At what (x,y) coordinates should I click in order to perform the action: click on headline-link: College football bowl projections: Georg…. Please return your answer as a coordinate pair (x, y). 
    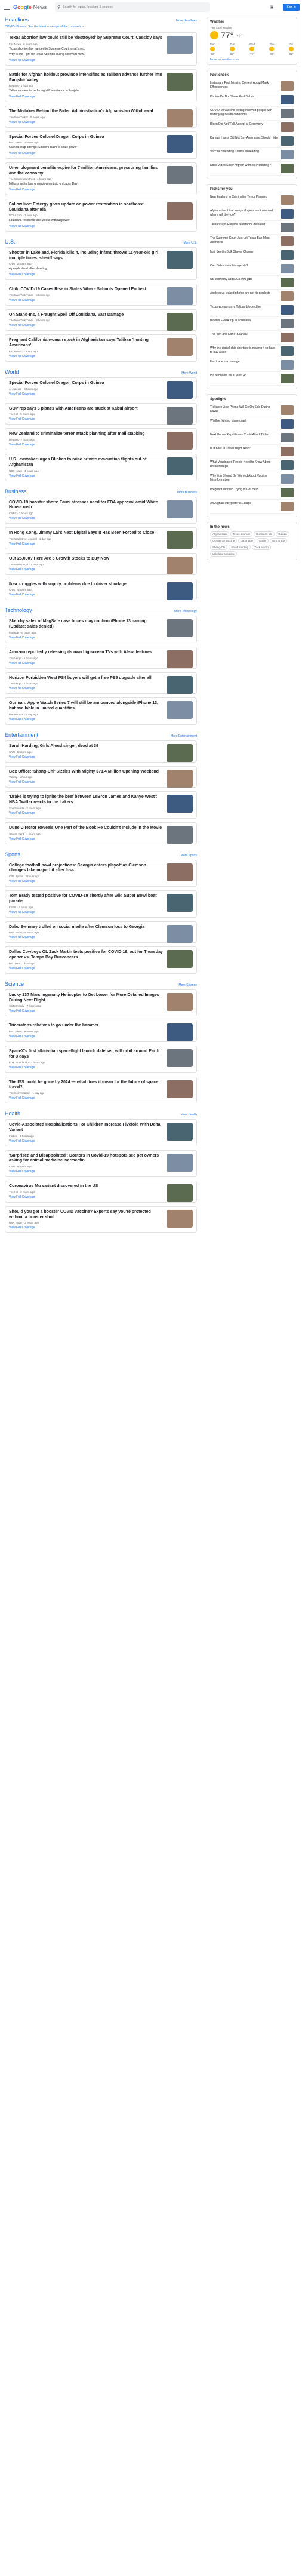
    Looking at the image, I should click on (101, 868).